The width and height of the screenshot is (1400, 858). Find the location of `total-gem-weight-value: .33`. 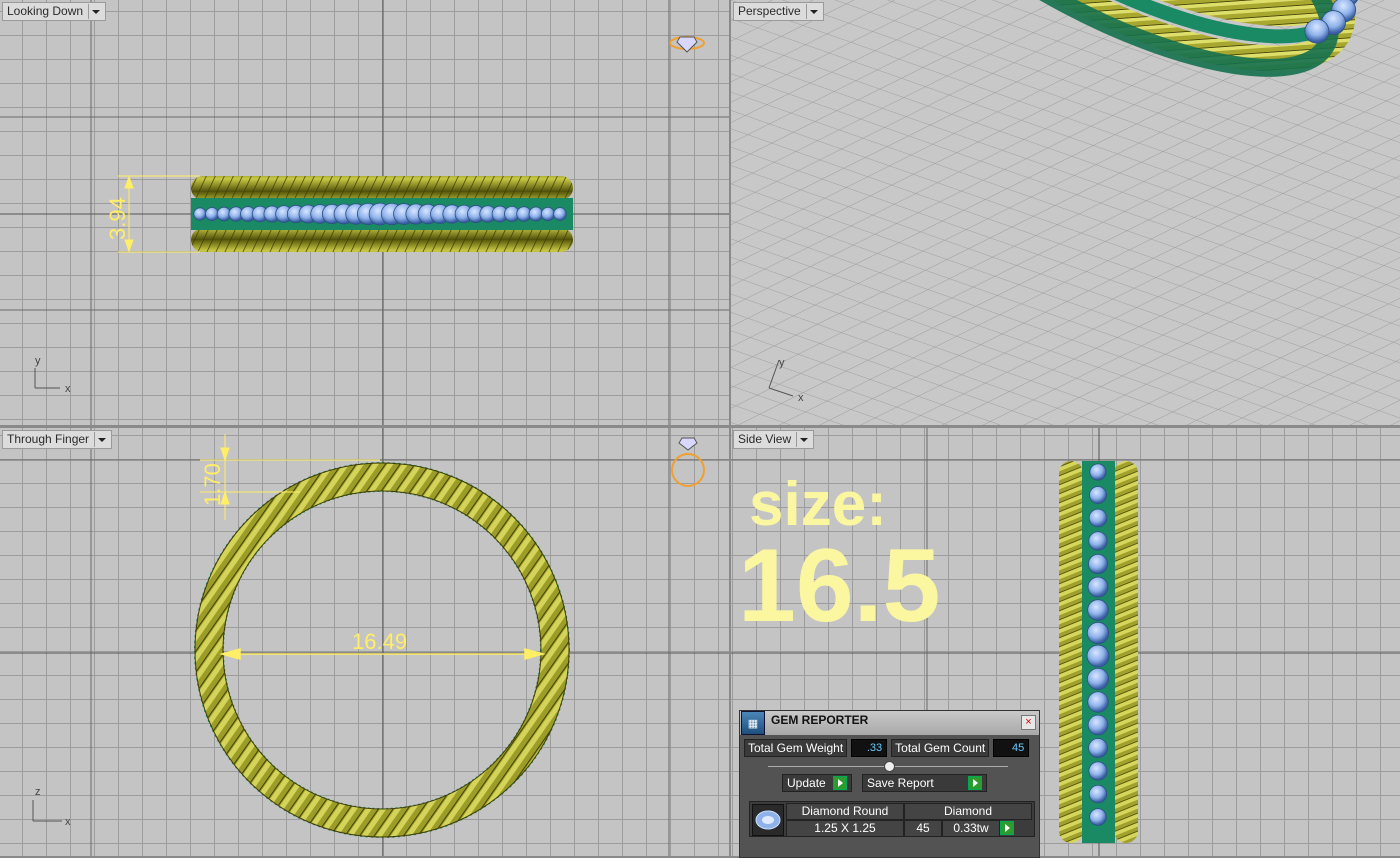

total-gem-weight-value: .33 is located at coordinates (869, 748).